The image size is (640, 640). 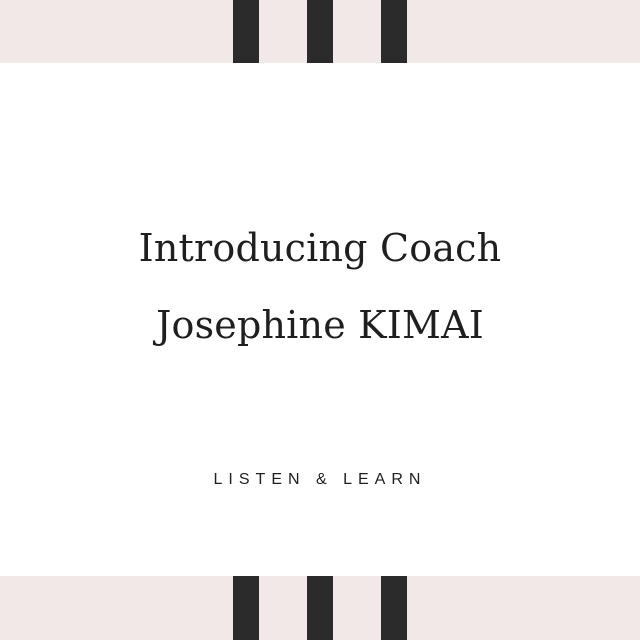 What do you see at coordinates (320, 248) in the screenshot?
I see `headline-line-1: Introducing Coach` at bounding box center [320, 248].